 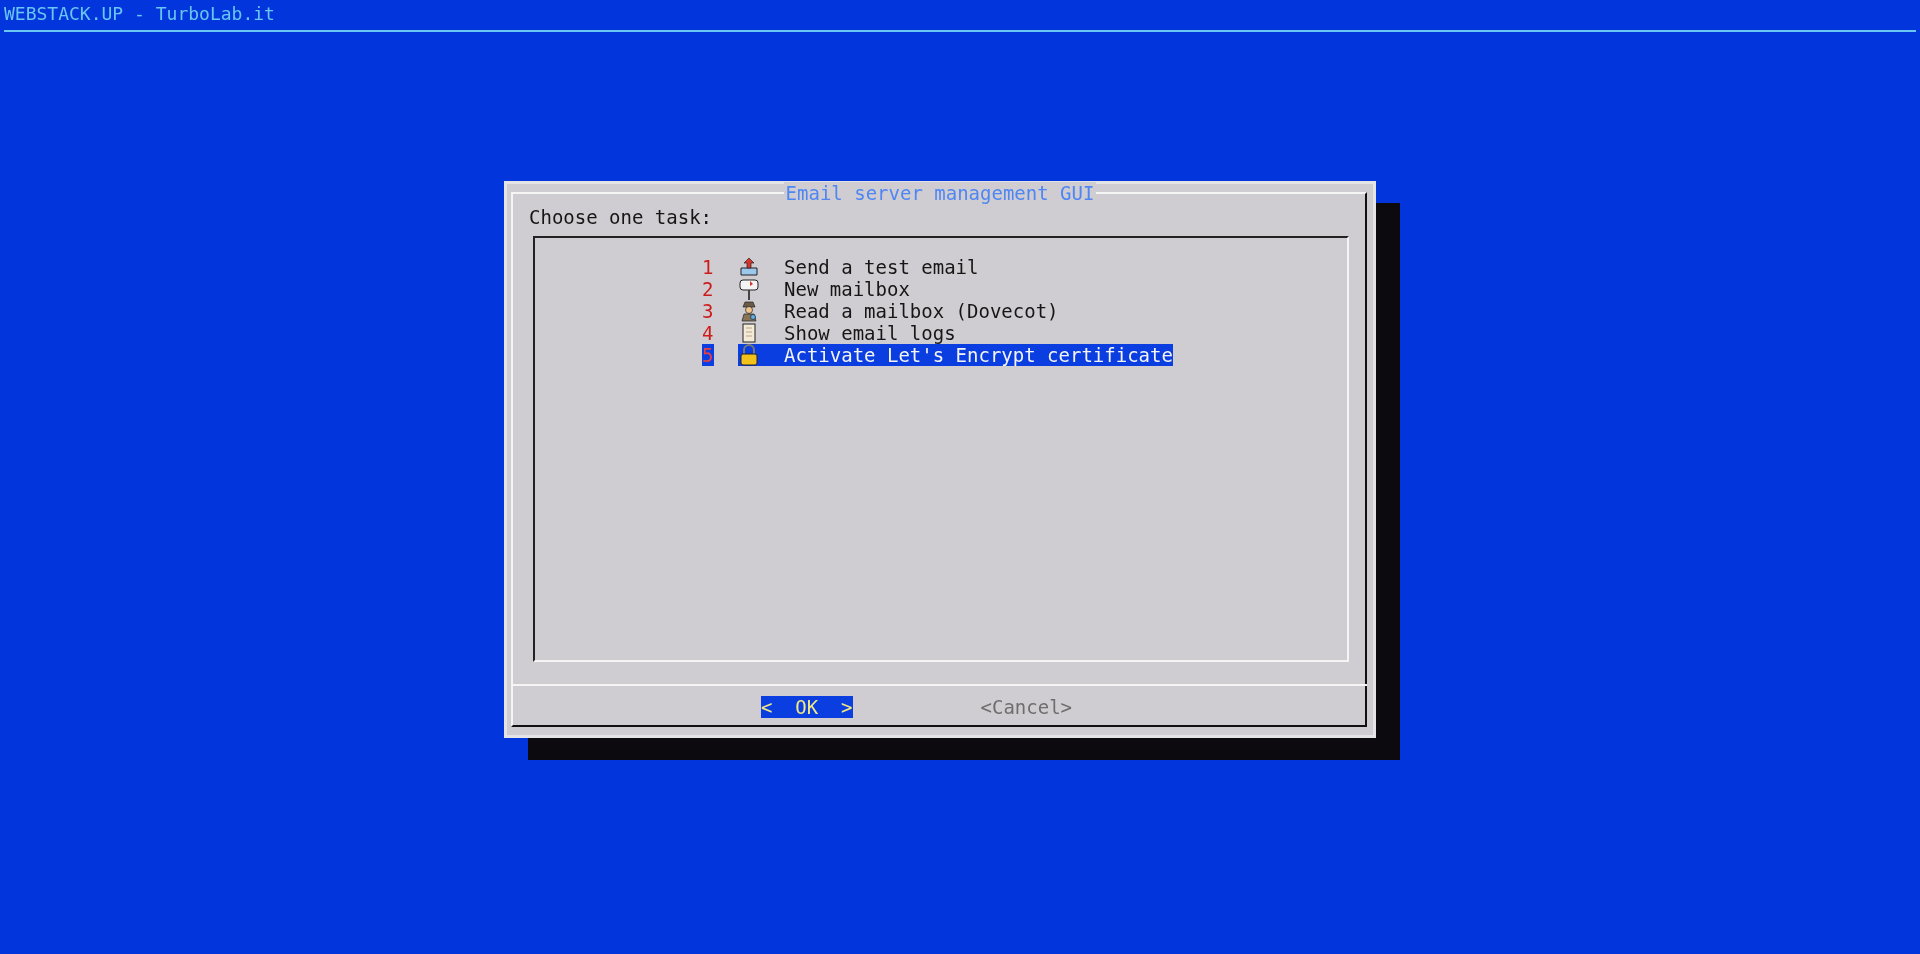 I want to click on dialog-title: Email server management GUI, so click(x=940, y=193).